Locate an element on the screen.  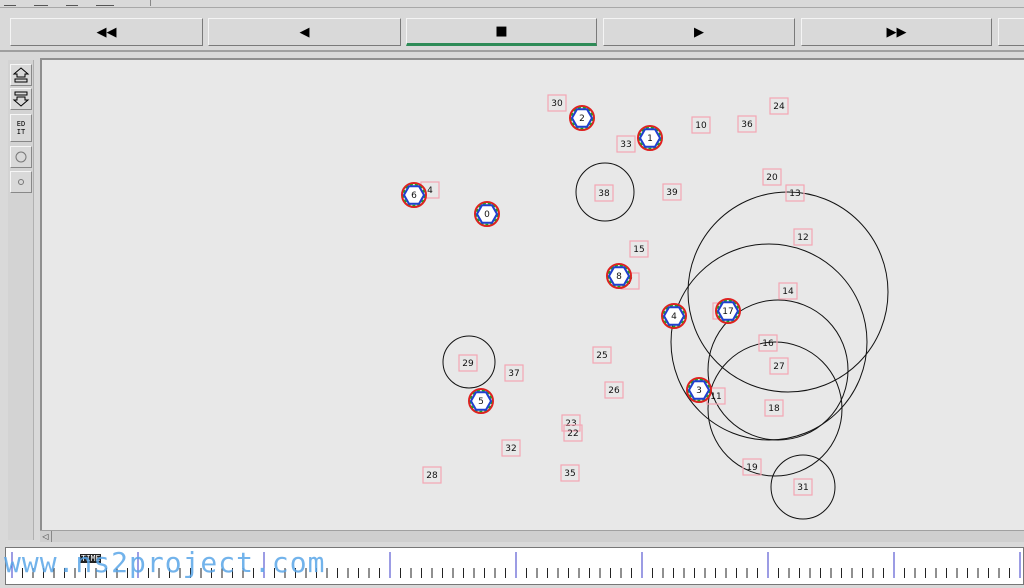
menu-divider is located at coordinates (587, 3).